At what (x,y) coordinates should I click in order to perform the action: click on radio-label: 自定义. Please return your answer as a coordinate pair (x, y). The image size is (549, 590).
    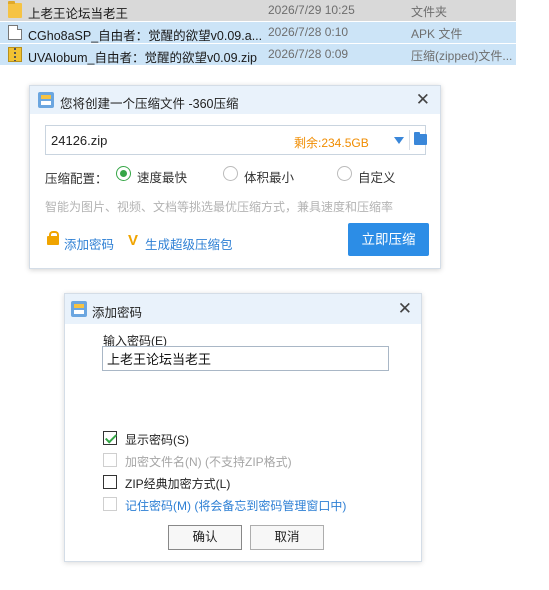
    Looking at the image, I should click on (377, 178).